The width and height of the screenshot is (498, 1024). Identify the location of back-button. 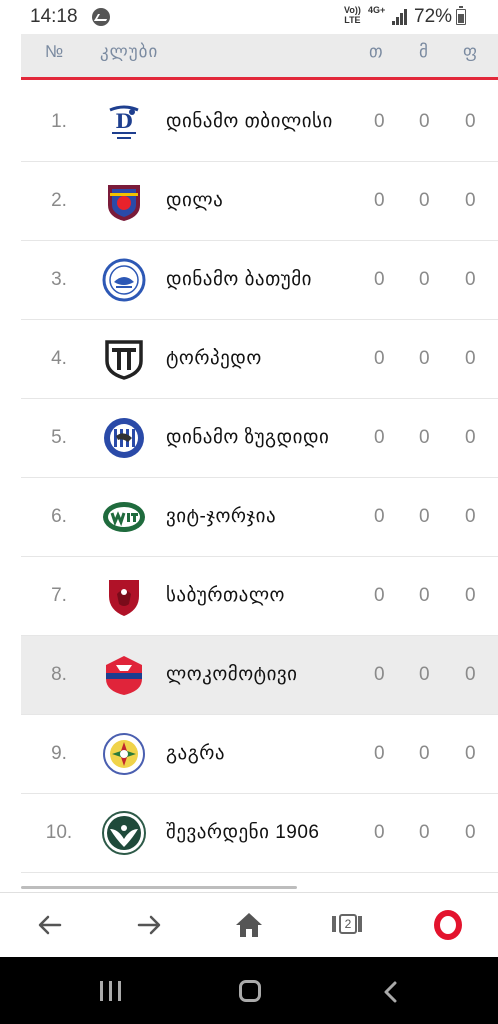
(50, 925).